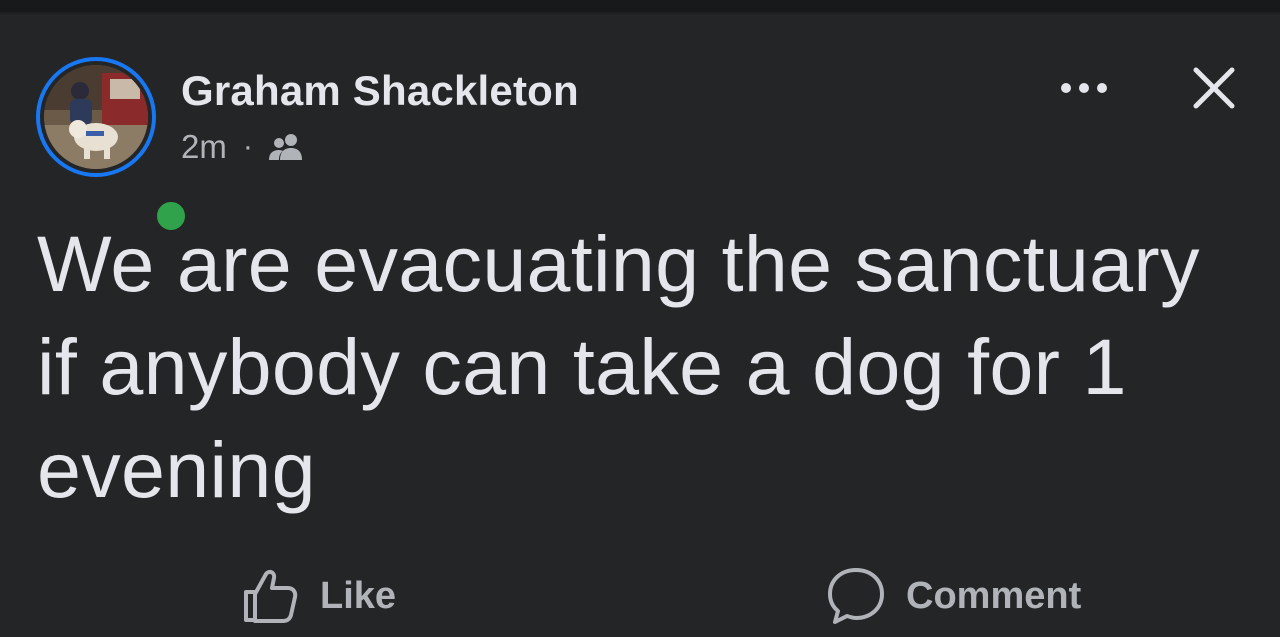 Image resolution: width=1280 pixels, height=637 pixels. I want to click on thumbs-up-icon, so click(271, 596).